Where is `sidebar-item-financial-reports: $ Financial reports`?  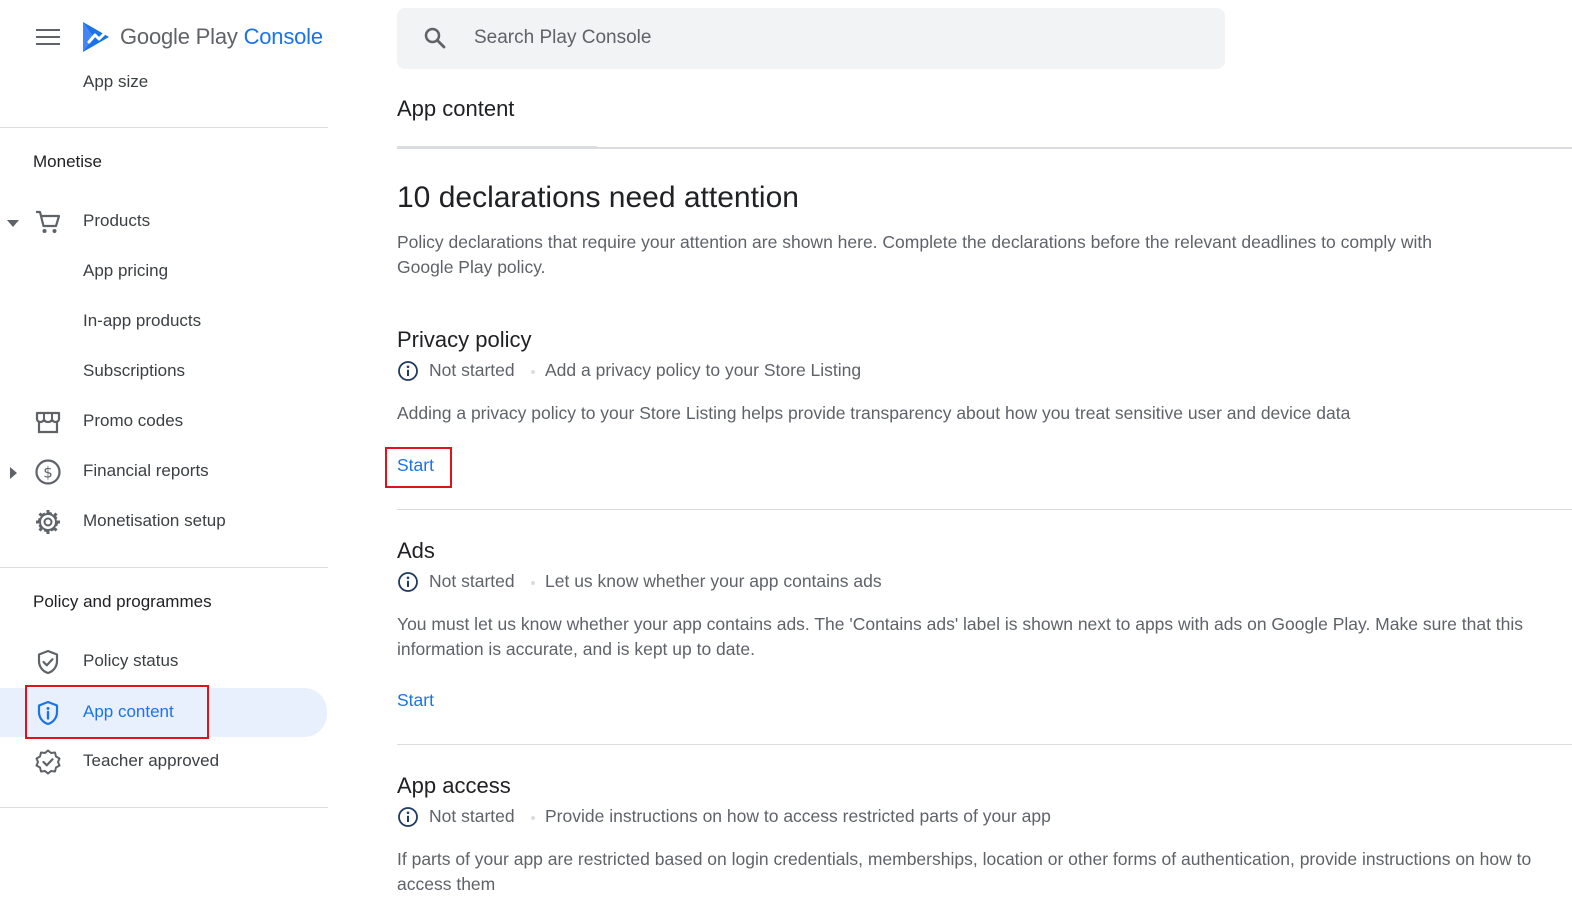
sidebar-item-financial-reports: $ Financial reports is located at coordinates (164, 472).